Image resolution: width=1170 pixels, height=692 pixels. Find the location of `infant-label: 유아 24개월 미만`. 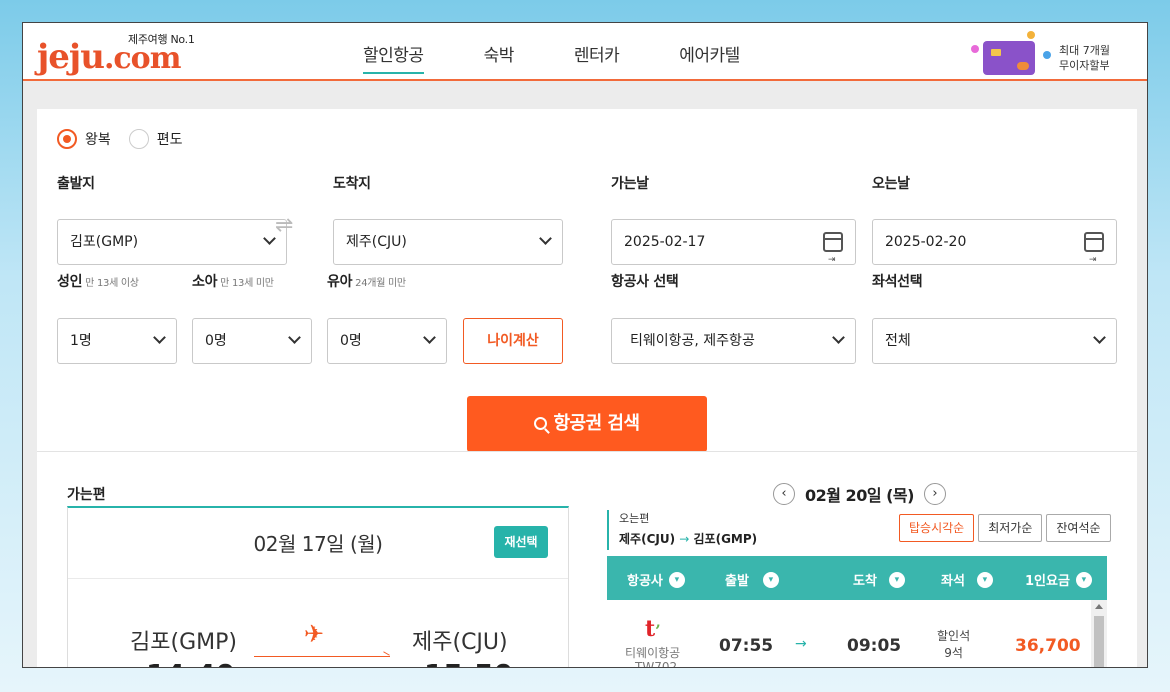

infant-label: 유아 24개월 미만 is located at coordinates (366, 282).